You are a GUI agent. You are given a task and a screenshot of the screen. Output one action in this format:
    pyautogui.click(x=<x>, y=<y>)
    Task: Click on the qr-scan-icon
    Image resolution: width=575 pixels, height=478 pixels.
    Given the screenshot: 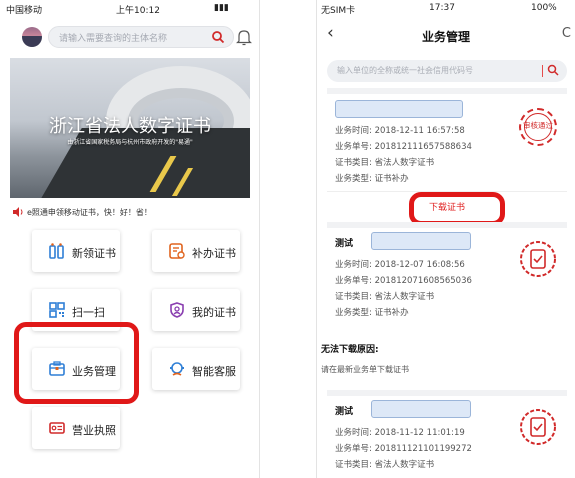 What is the action you would take?
    pyautogui.click(x=57, y=310)
    